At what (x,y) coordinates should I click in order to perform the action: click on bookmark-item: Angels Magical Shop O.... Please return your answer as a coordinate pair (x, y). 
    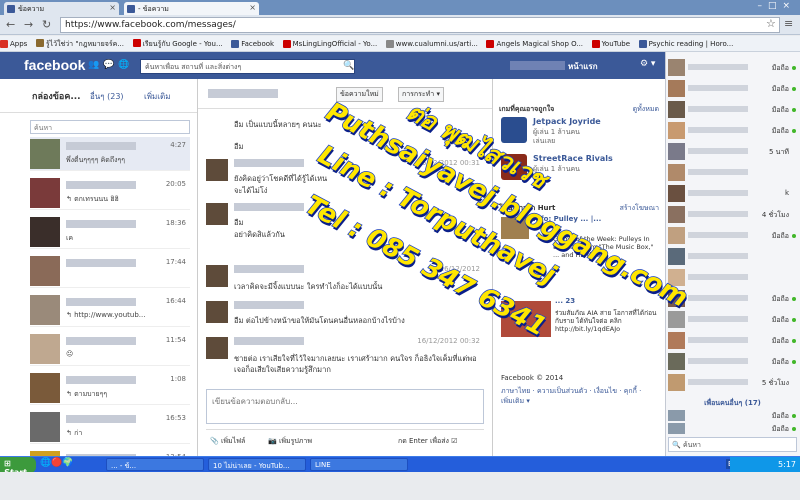
    Looking at the image, I should click on (534, 44).